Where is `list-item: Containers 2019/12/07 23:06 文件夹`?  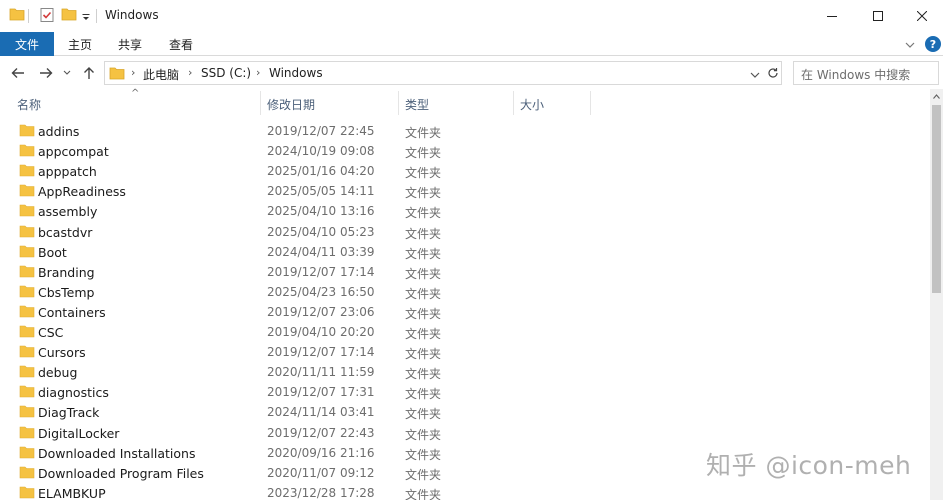 list-item: Containers 2019/12/07 23:06 文件夹 is located at coordinates (465, 312).